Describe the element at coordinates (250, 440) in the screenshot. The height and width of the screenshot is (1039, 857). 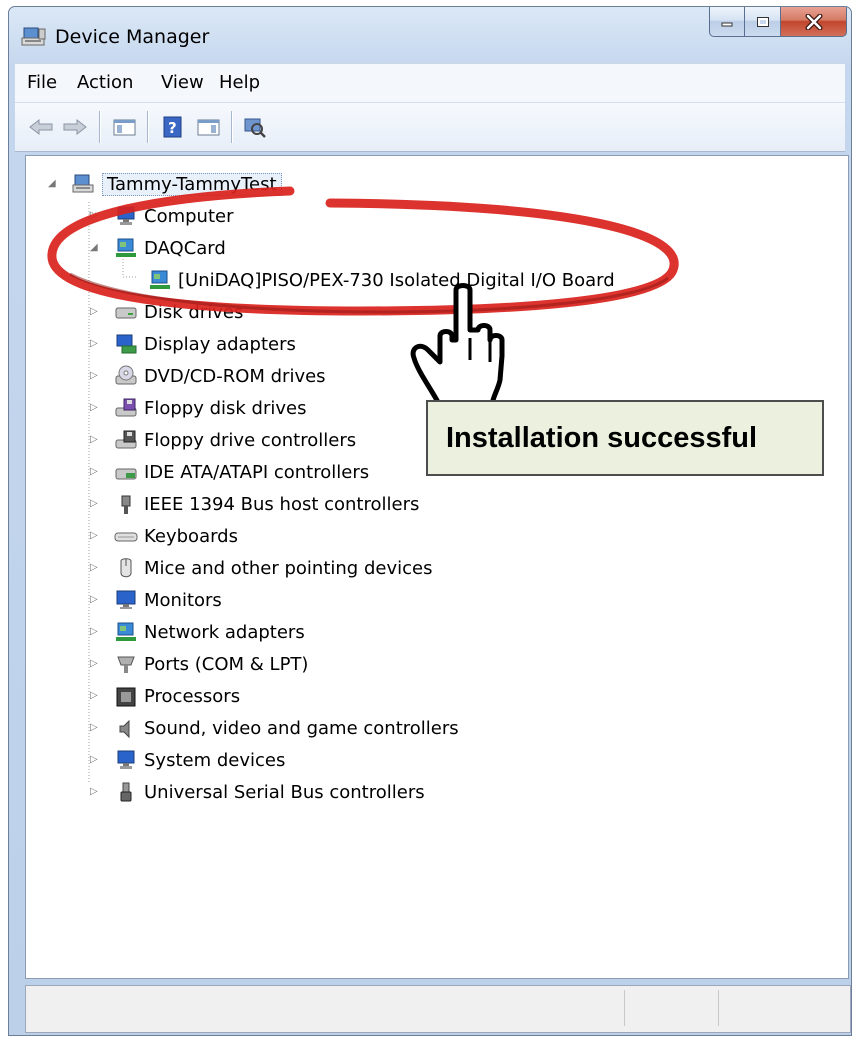
I see `tree-item-label: Floppy drive controllers` at that location.